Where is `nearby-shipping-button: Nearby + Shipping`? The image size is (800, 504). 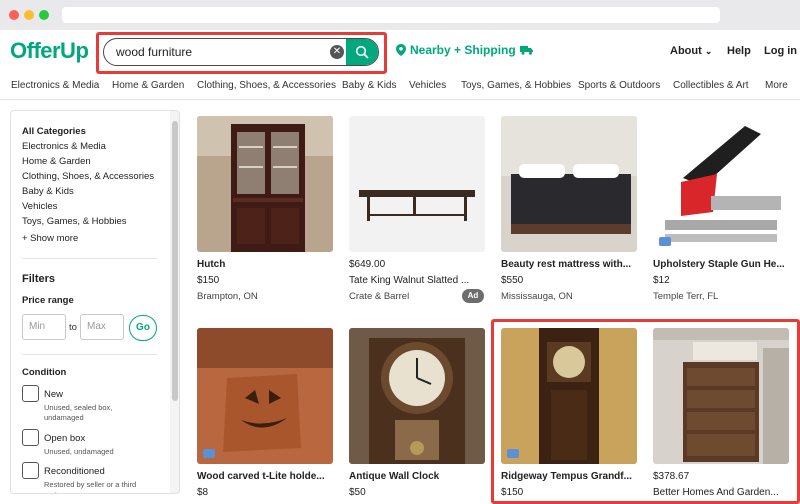
nearby-shipping-button: Nearby + Shipping is located at coordinates (465, 50).